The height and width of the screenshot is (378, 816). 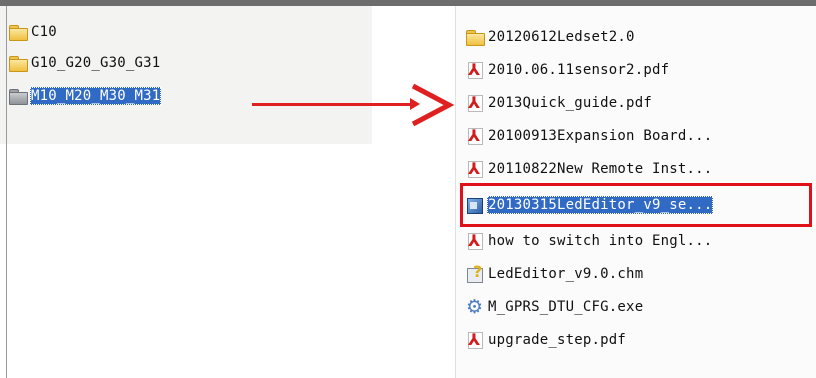 I want to click on file-item-gprs-dtu-cfg-exe: M_GPRS_DTU_CFG.exe, so click(x=554, y=307).